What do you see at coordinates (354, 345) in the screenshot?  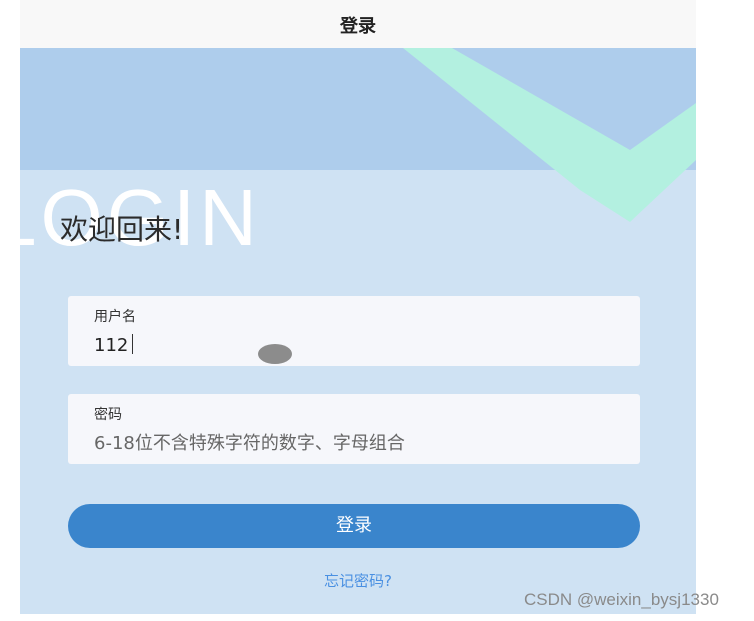 I see `username-input` at bounding box center [354, 345].